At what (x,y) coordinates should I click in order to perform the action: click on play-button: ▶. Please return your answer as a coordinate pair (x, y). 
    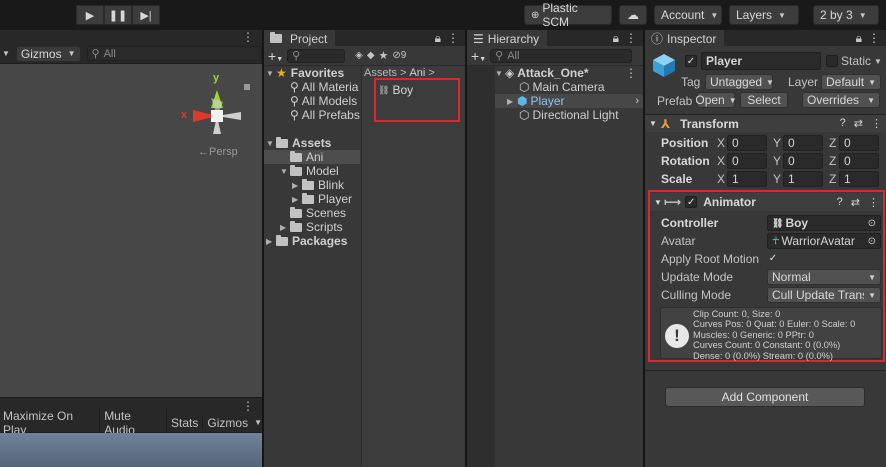
    Looking at the image, I should click on (90, 15).